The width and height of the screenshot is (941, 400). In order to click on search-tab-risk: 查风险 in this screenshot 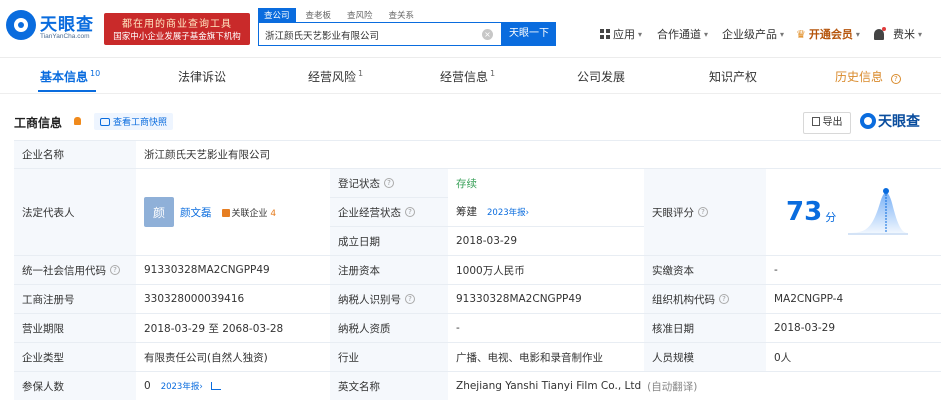, I will do `click(360, 15)`.